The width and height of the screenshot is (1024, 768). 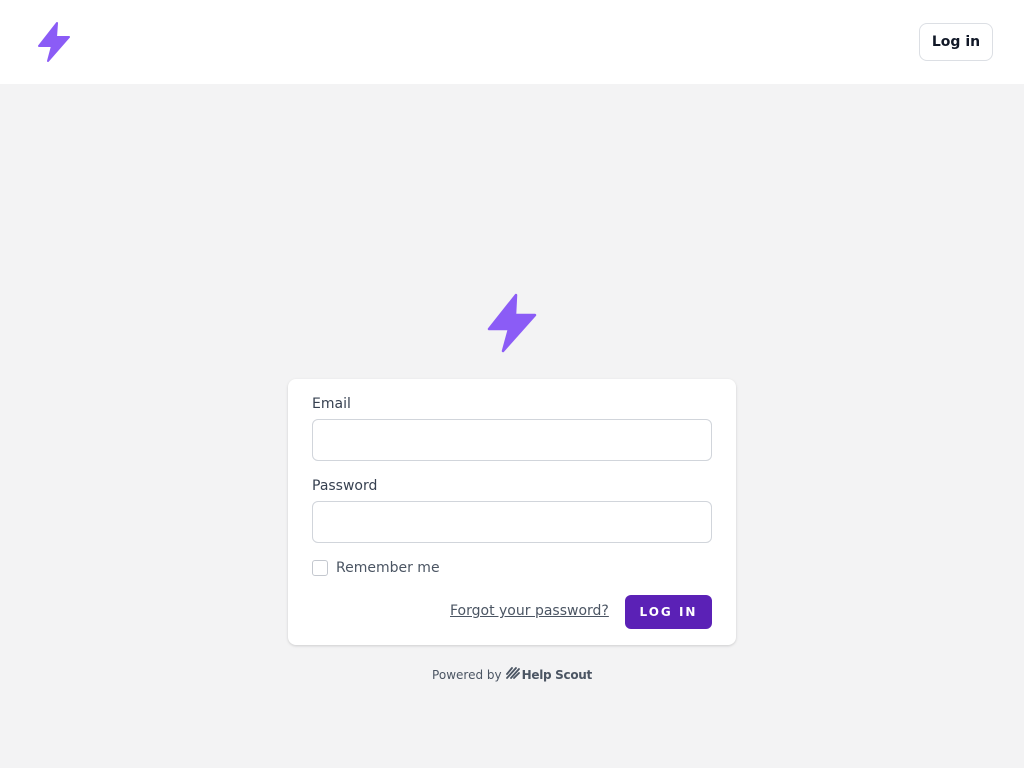 What do you see at coordinates (331, 404) in the screenshot?
I see `email-label: Email` at bounding box center [331, 404].